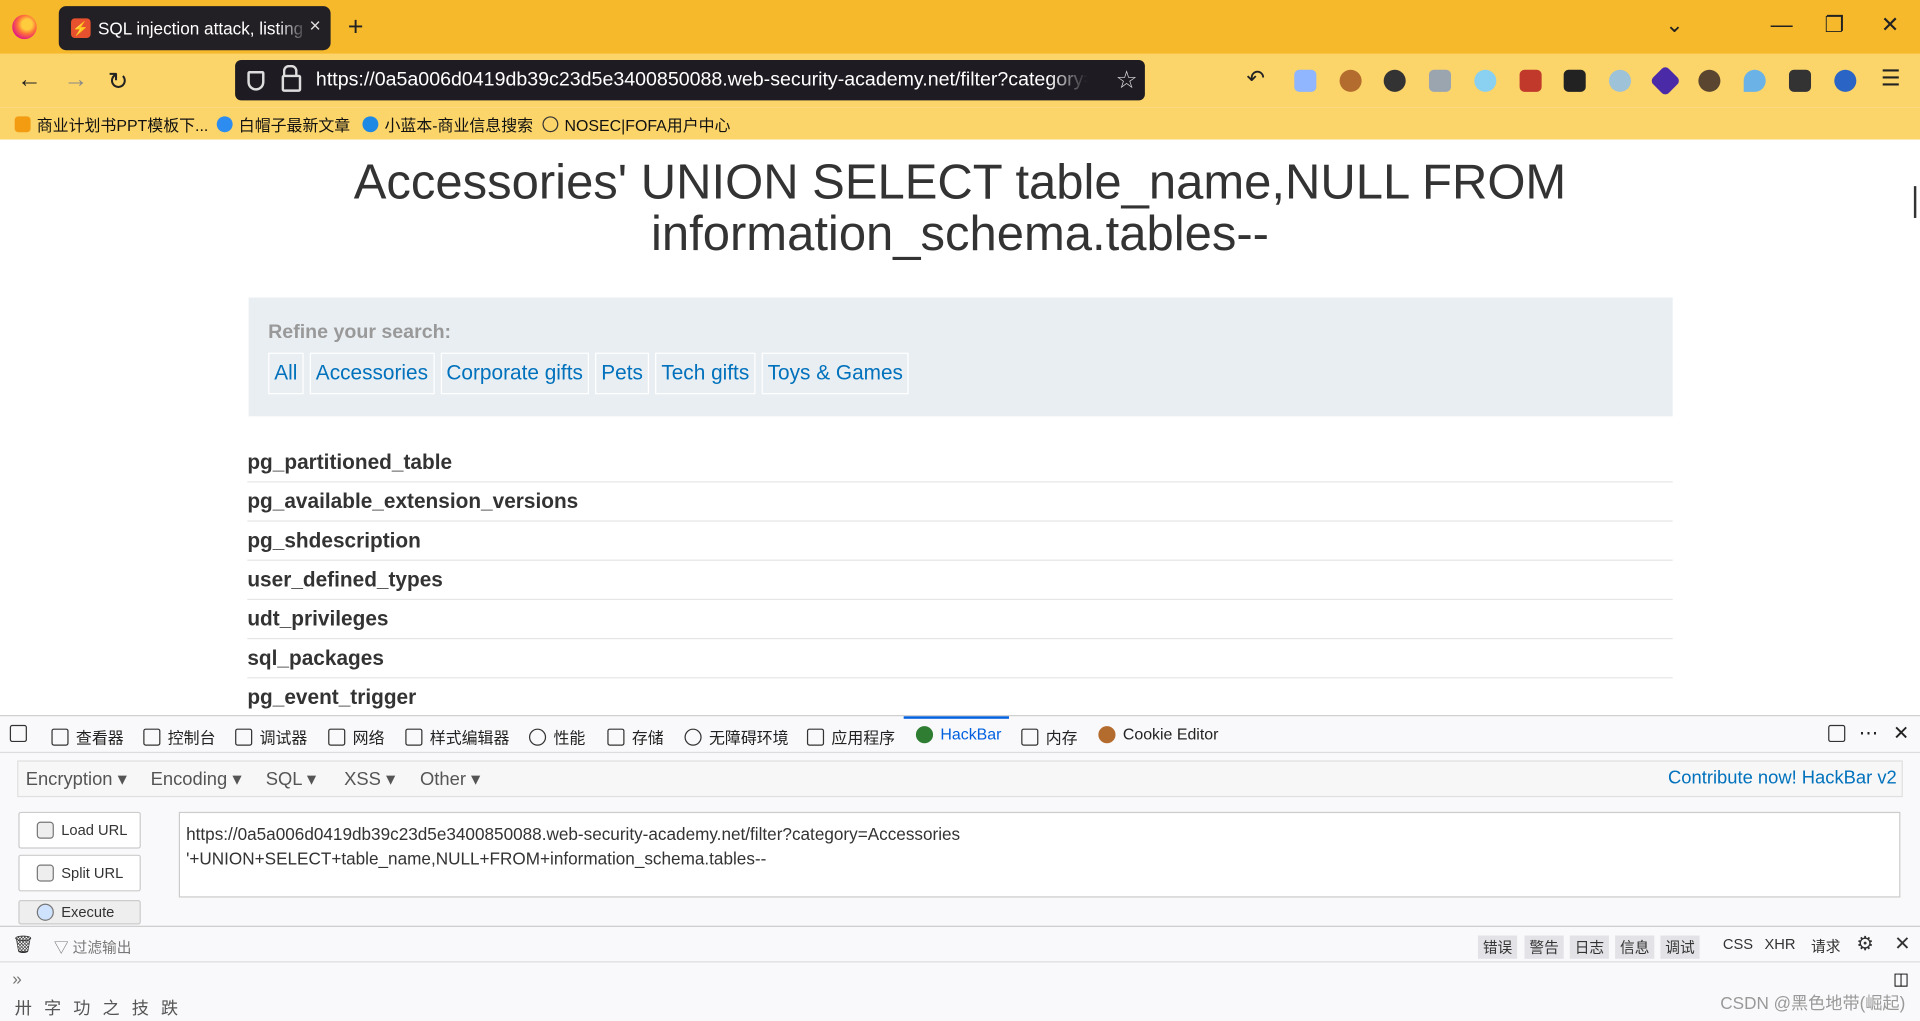 The width and height of the screenshot is (1920, 1021). What do you see at coordinates (1779, 944) in the screenshot?
I see `filter-xhr: XHR` at bounding box center [1779, 944].